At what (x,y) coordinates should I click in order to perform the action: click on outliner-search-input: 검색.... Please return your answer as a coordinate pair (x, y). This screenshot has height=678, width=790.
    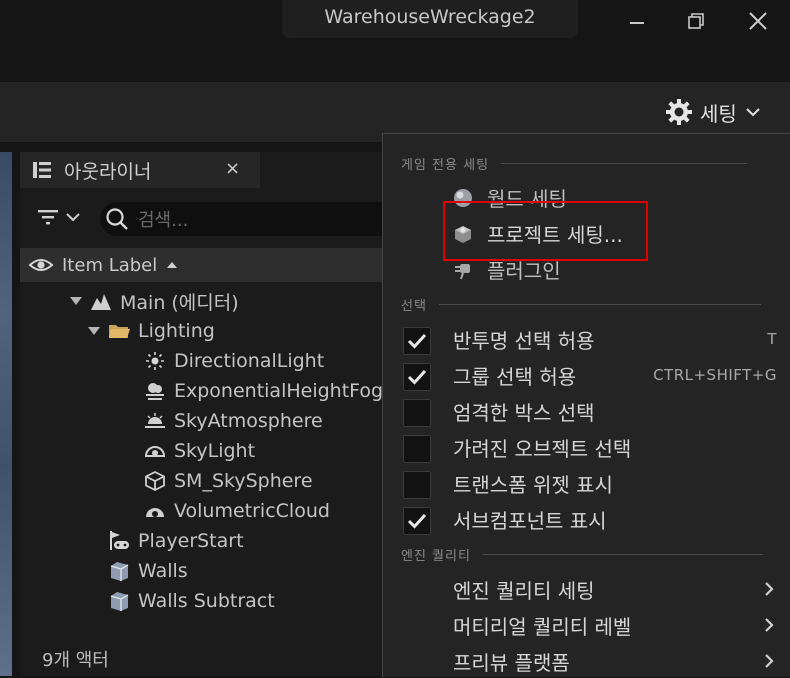
    Looking at the image, I should click on (250, 219).